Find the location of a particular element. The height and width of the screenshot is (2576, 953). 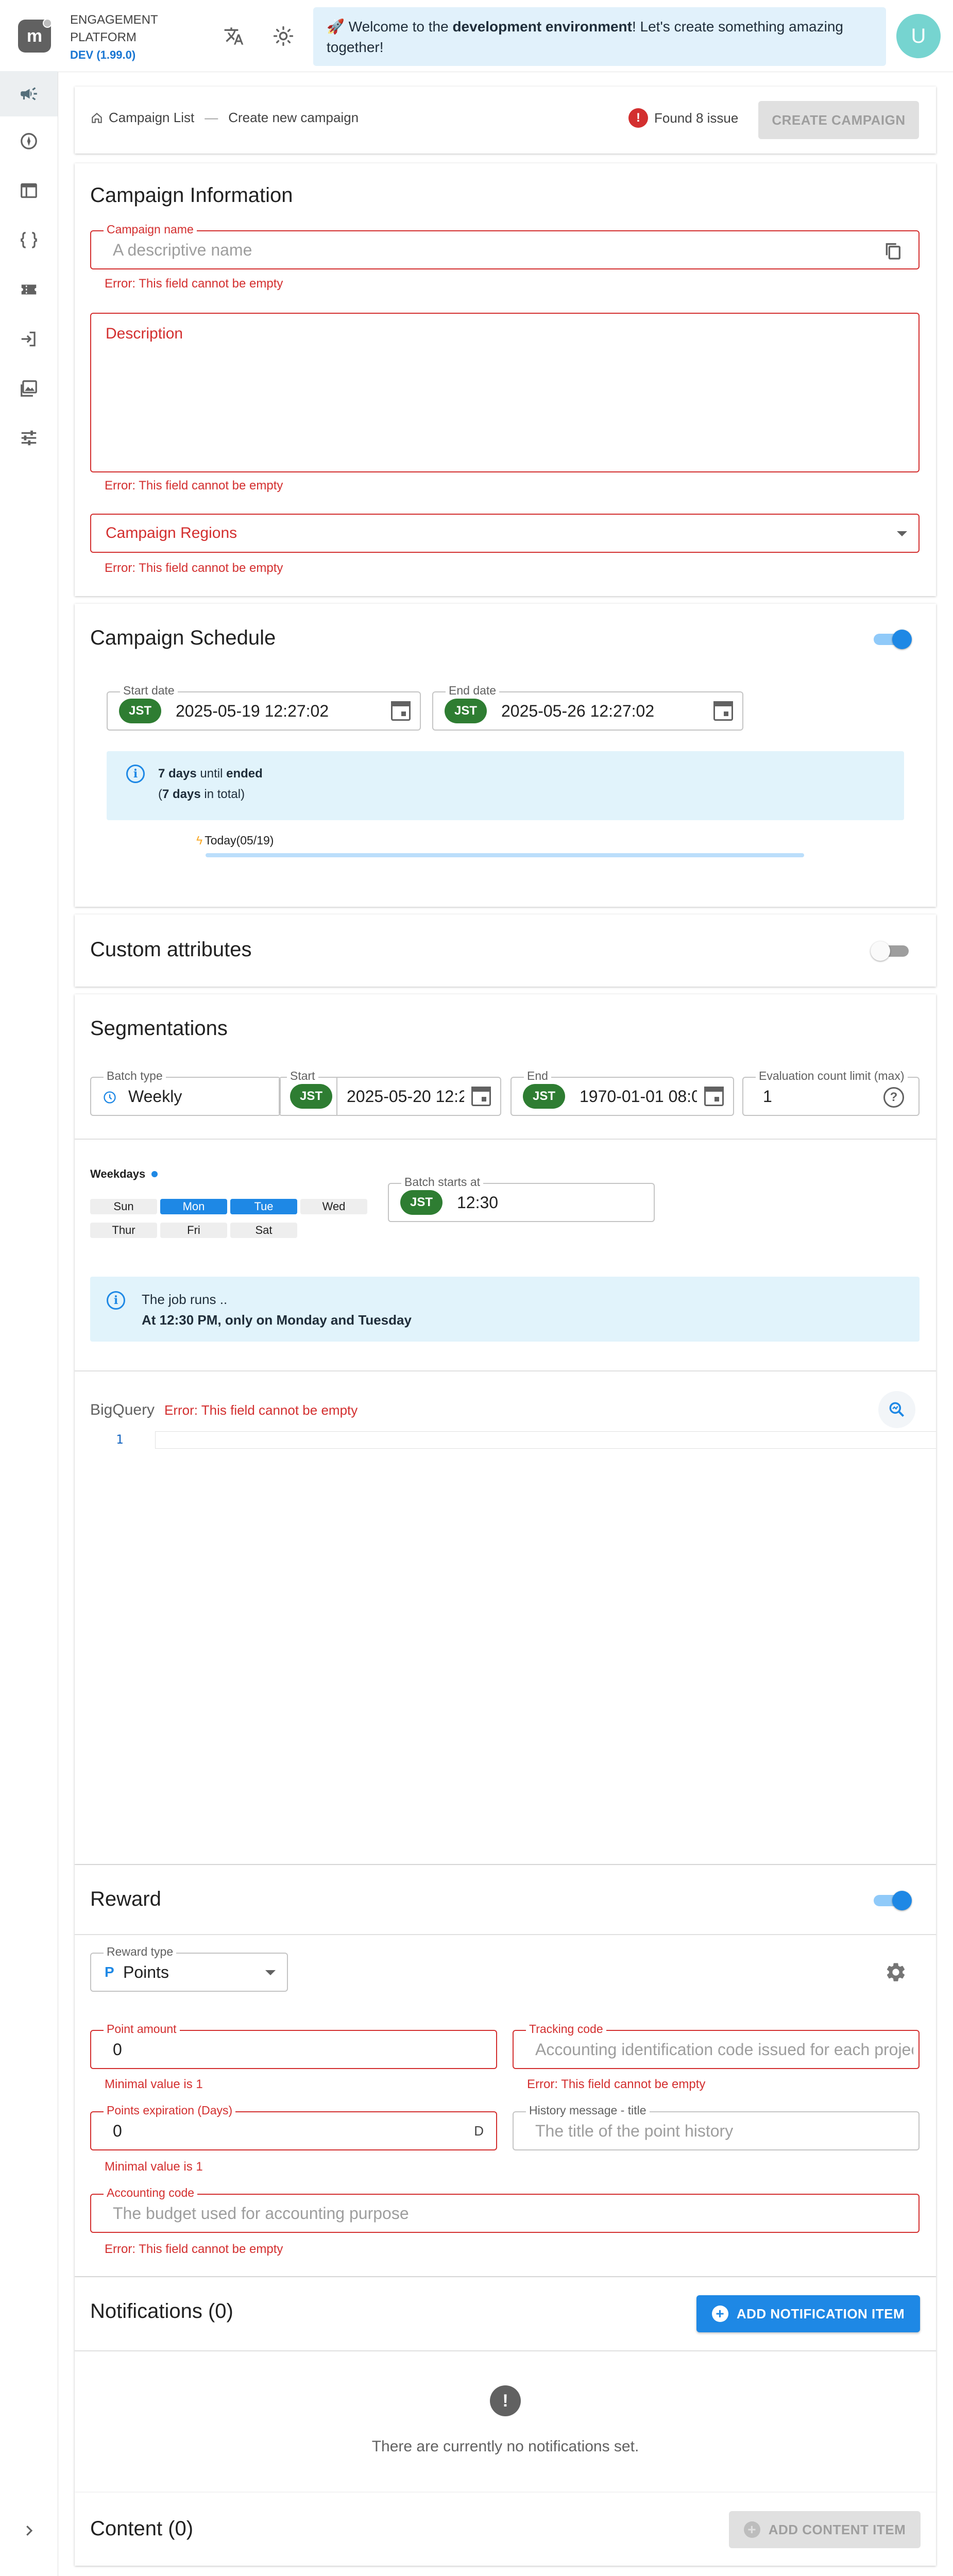

error-icon: ! is located at coordinates (638, 118).